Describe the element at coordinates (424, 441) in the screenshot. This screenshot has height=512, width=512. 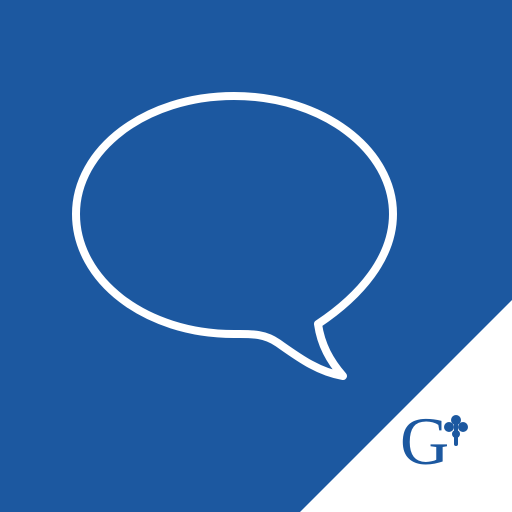
I see `brand-logo-letter: G` at that location.